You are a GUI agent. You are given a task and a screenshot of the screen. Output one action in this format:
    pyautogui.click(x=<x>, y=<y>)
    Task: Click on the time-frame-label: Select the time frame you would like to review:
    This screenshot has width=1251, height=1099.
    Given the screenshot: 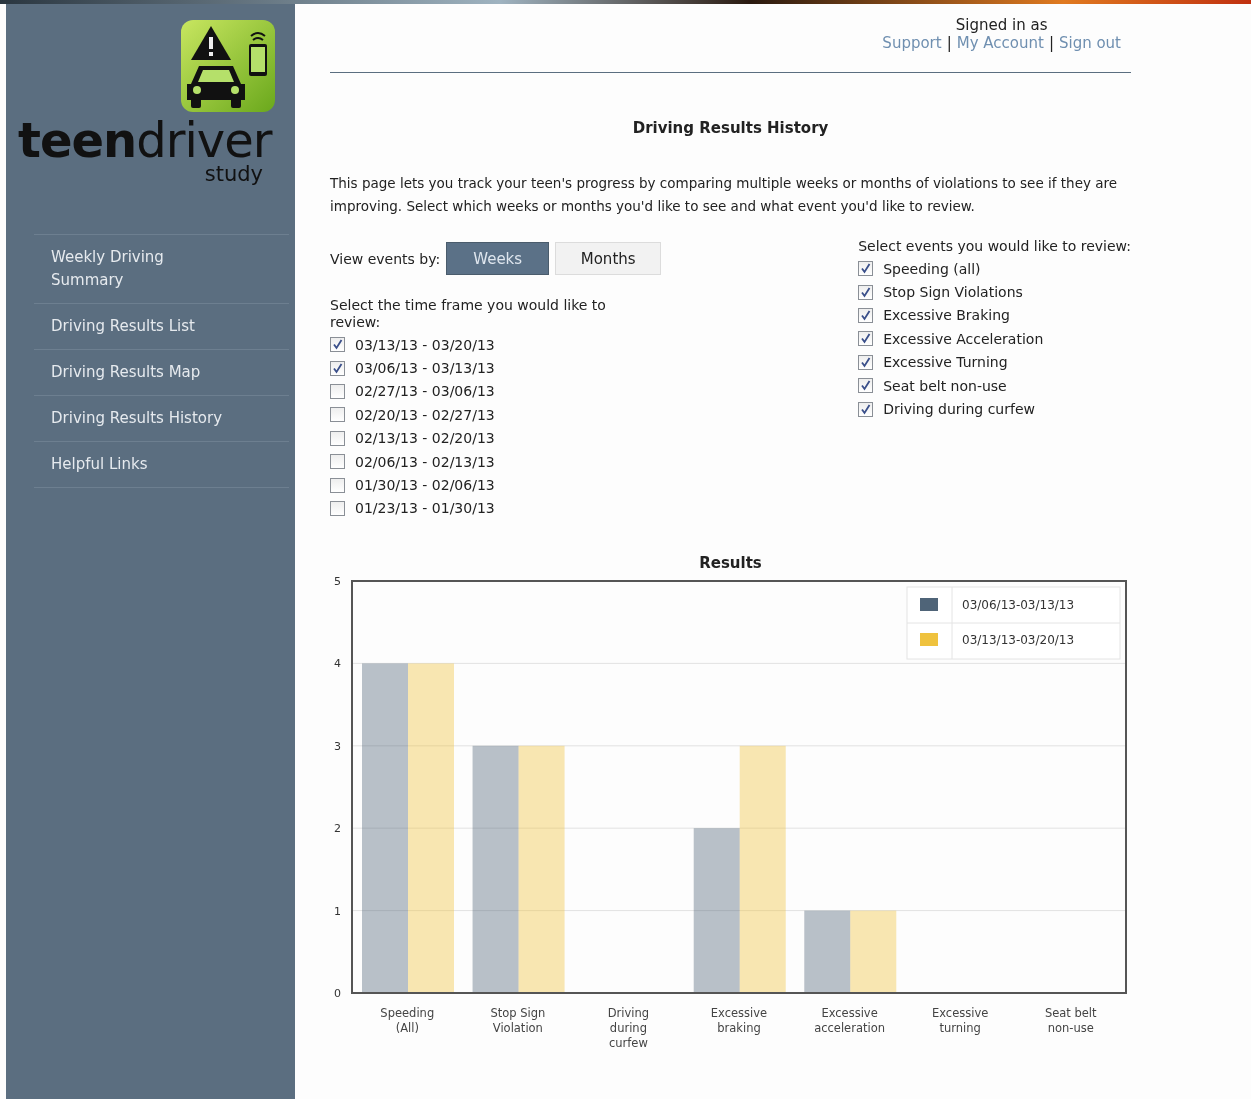 What is the action you would take?
    pyautogui.click(x=468, y=314)
    